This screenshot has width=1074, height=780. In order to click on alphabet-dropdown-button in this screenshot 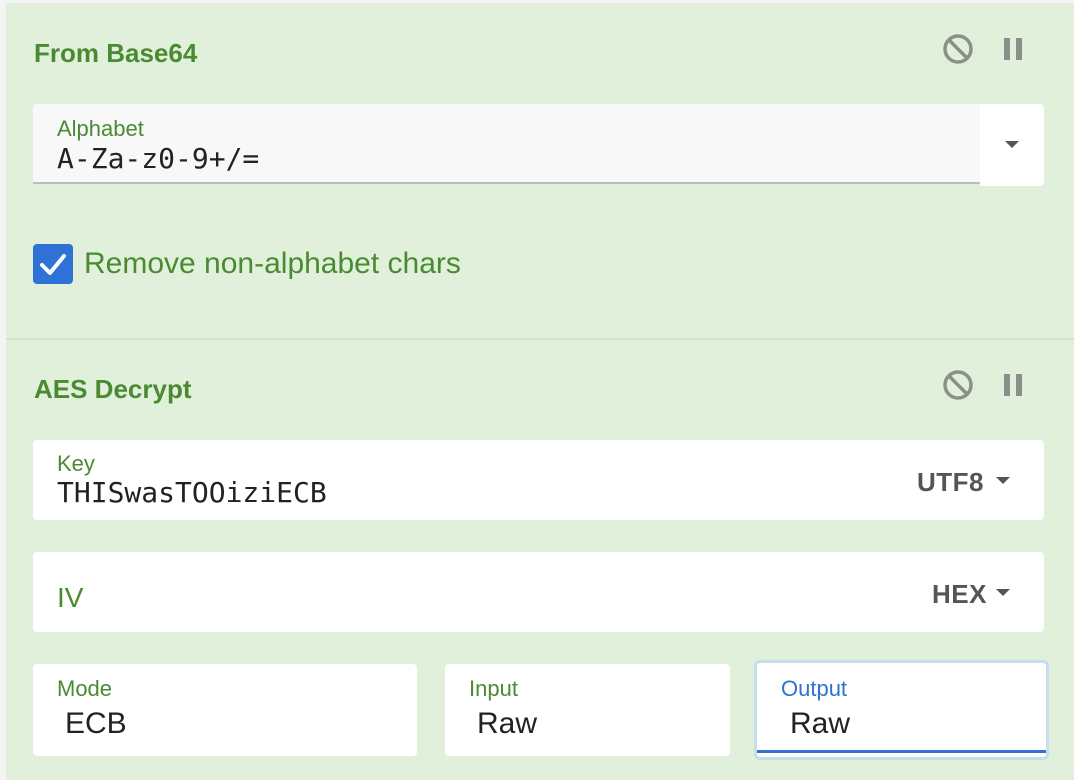, I will do `click(1012, 145)`.